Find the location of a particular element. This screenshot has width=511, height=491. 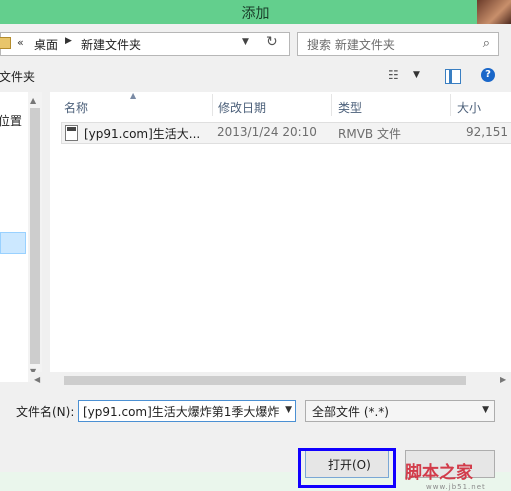

help-icon: ? is located at coordinates (488, 75).